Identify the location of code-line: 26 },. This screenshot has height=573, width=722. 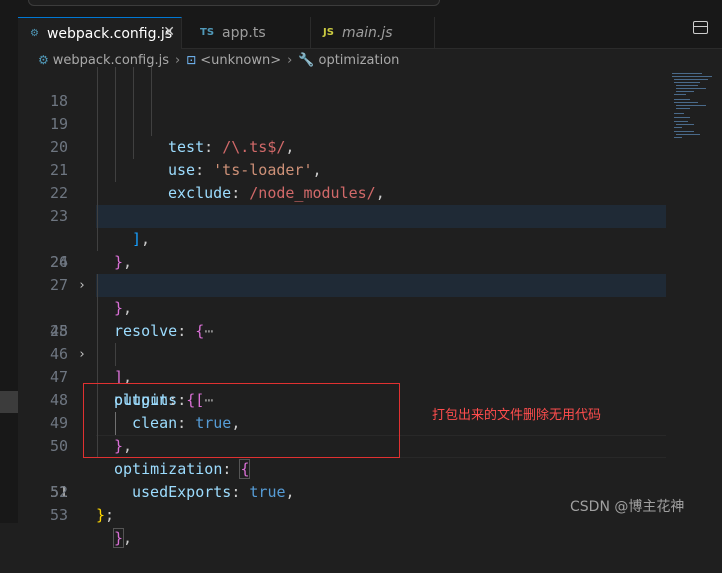
(342, 272).